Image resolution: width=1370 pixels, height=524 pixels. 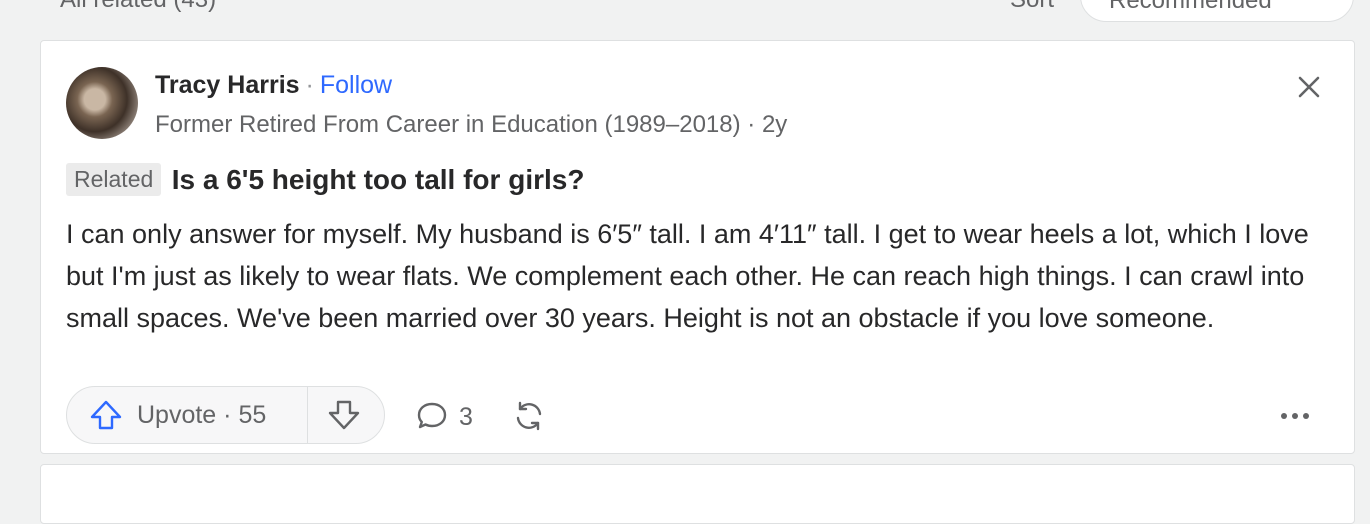 I want to click on upvote-text: Upvote · 55, so click(x=201, y=415).